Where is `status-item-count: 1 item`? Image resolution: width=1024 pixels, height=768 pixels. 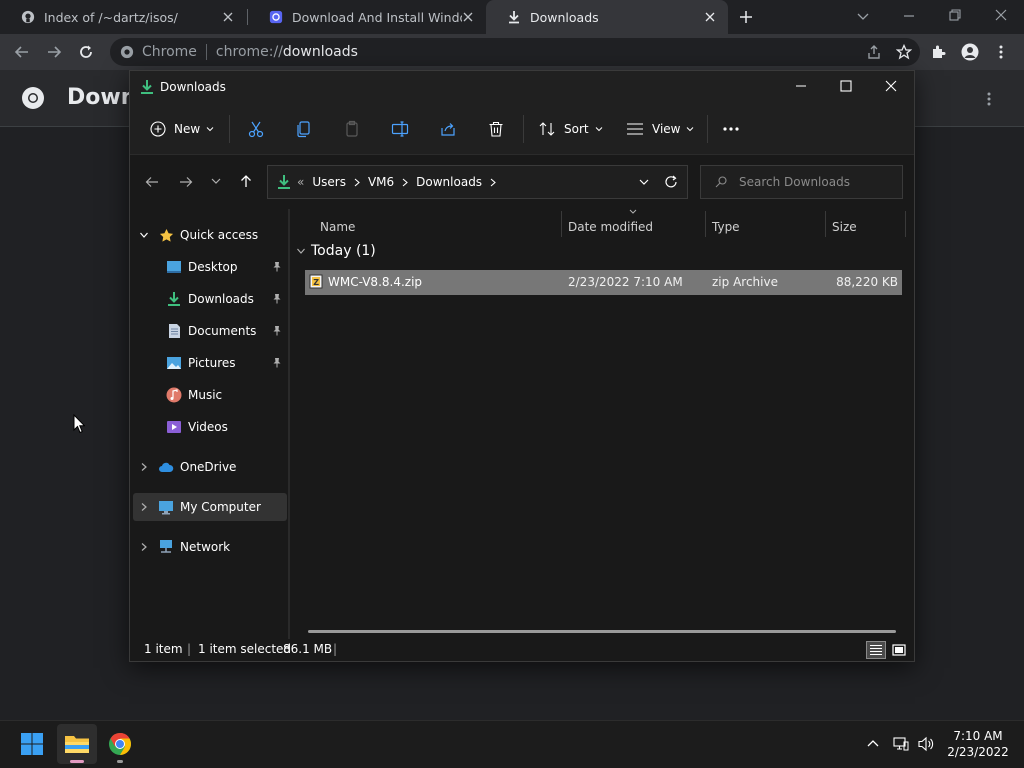
status-item-count: 1 item is located at coordinates (163, 649).